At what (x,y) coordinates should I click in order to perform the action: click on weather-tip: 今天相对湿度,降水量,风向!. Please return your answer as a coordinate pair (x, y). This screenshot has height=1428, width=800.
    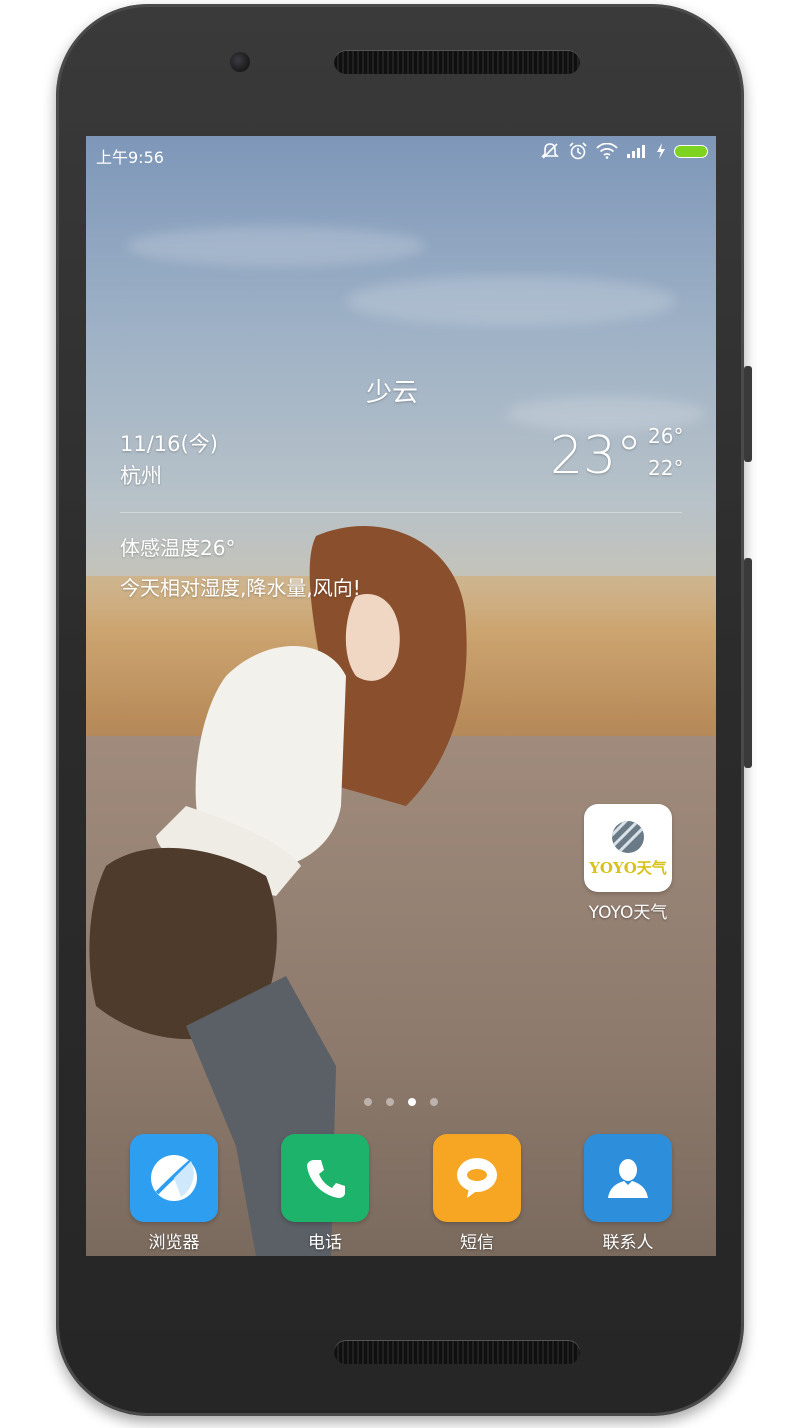
    Looking at the image, I should click on (240, 588).